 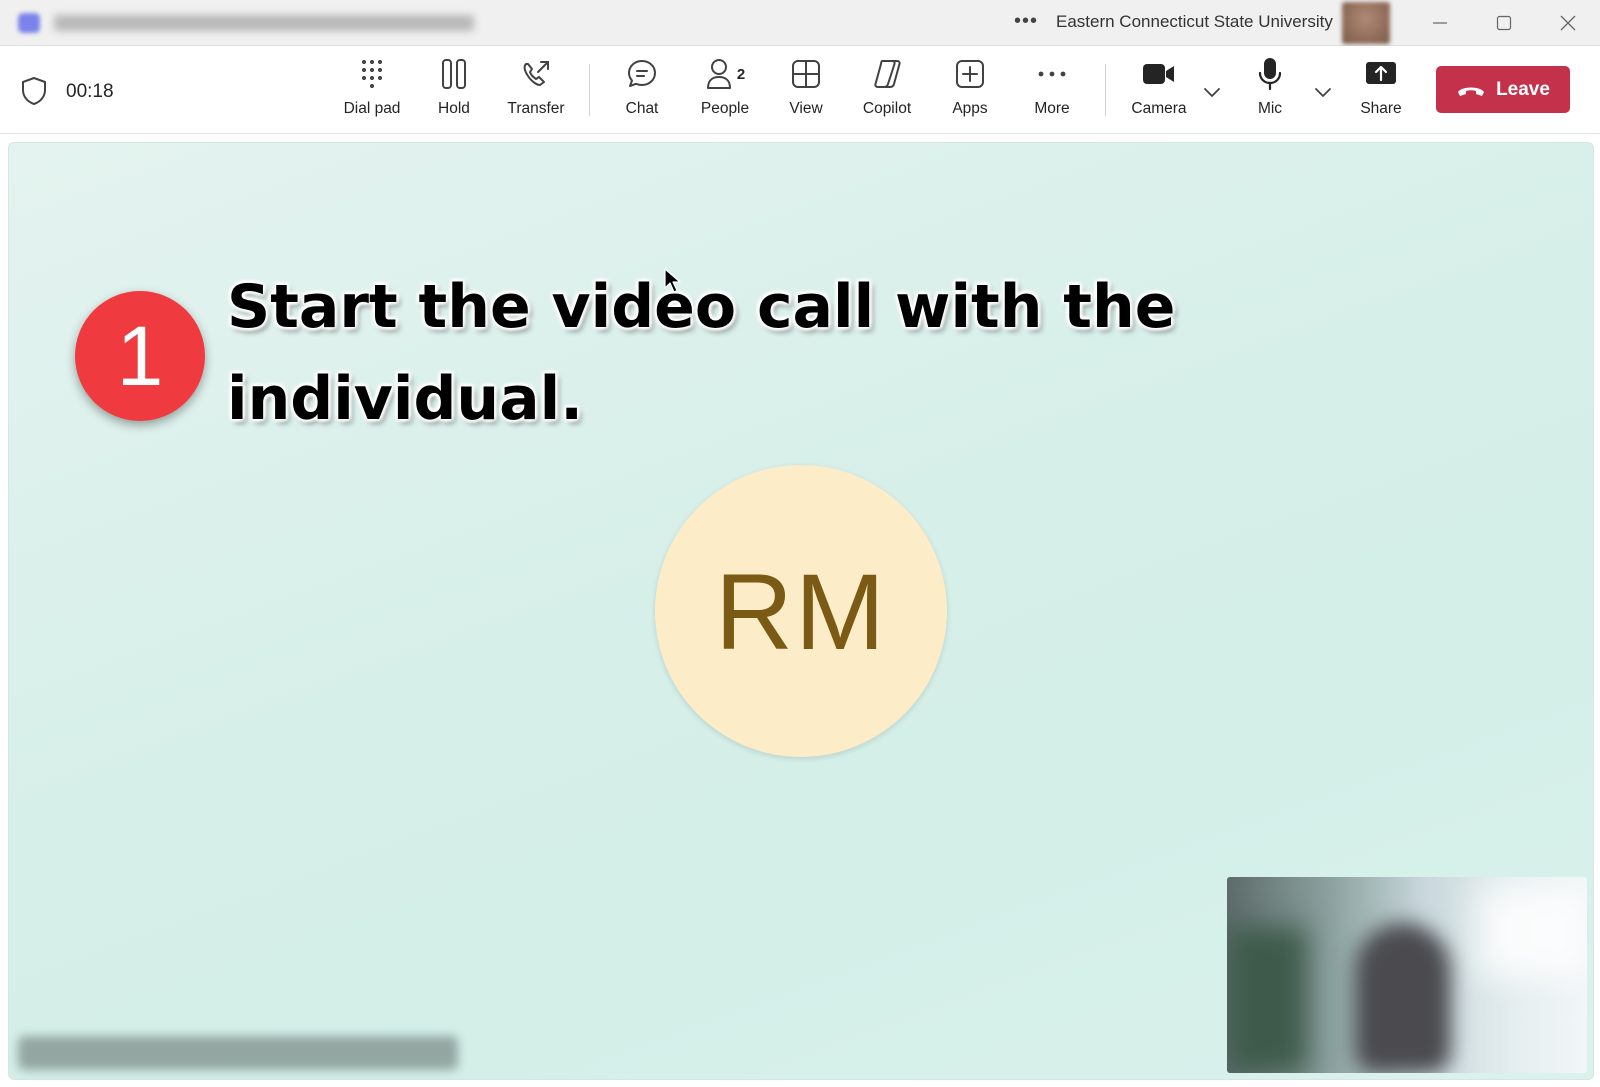 I want to click on pause-icon, so click(x=454, y=74).